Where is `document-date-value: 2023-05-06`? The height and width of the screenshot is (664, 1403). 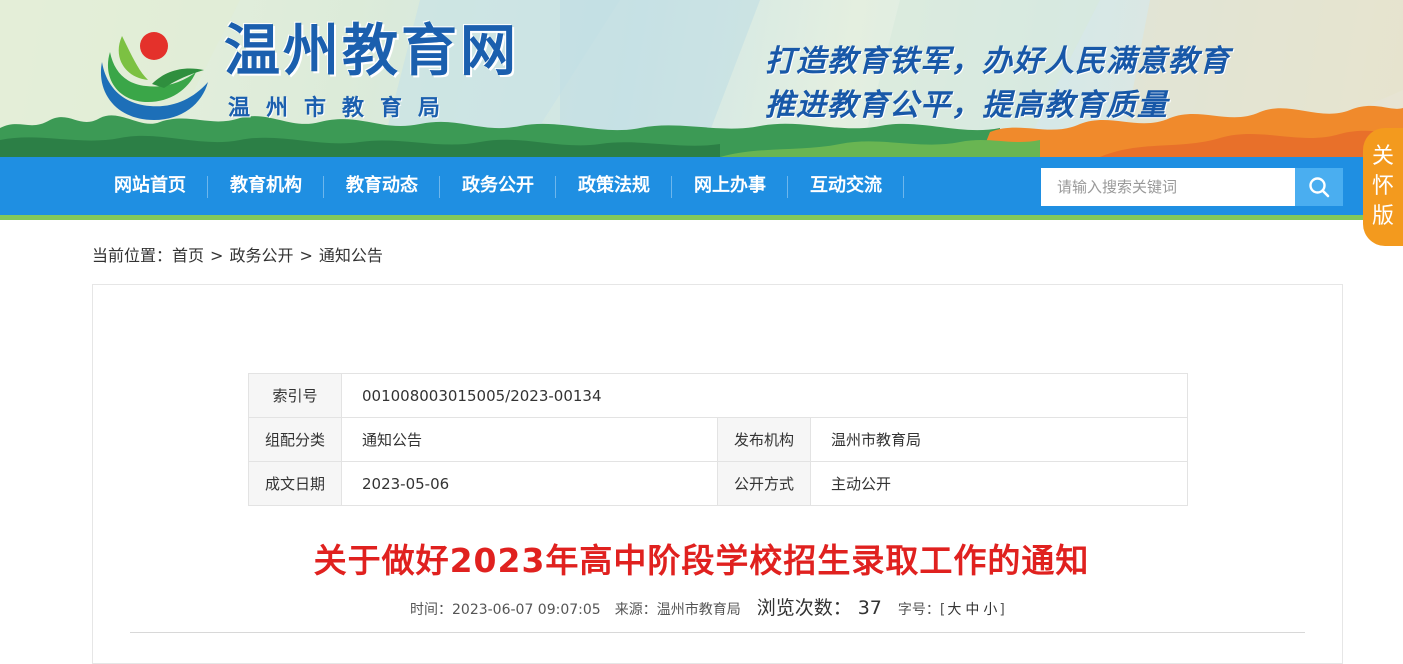
document-date-value: 2023-05-06 is located at coordinates (529, 483).